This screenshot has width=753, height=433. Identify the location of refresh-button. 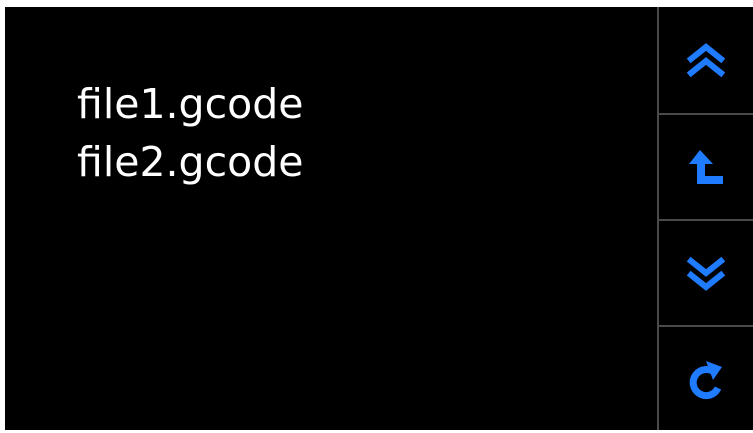
(706, 380).